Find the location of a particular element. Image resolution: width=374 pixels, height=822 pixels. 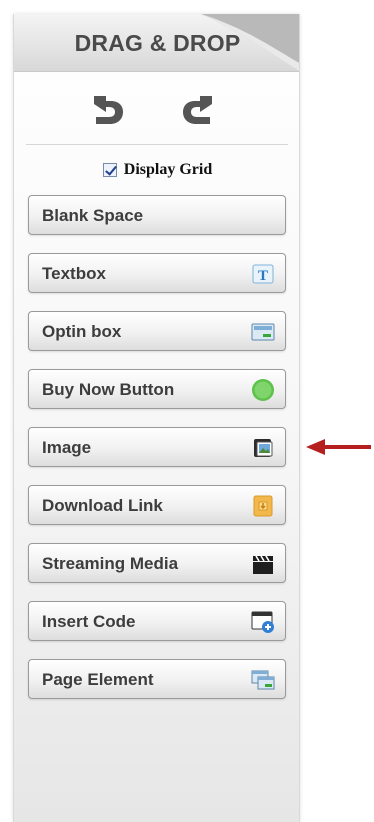

display-grid-checkbox is located at coordinates (109, 170).